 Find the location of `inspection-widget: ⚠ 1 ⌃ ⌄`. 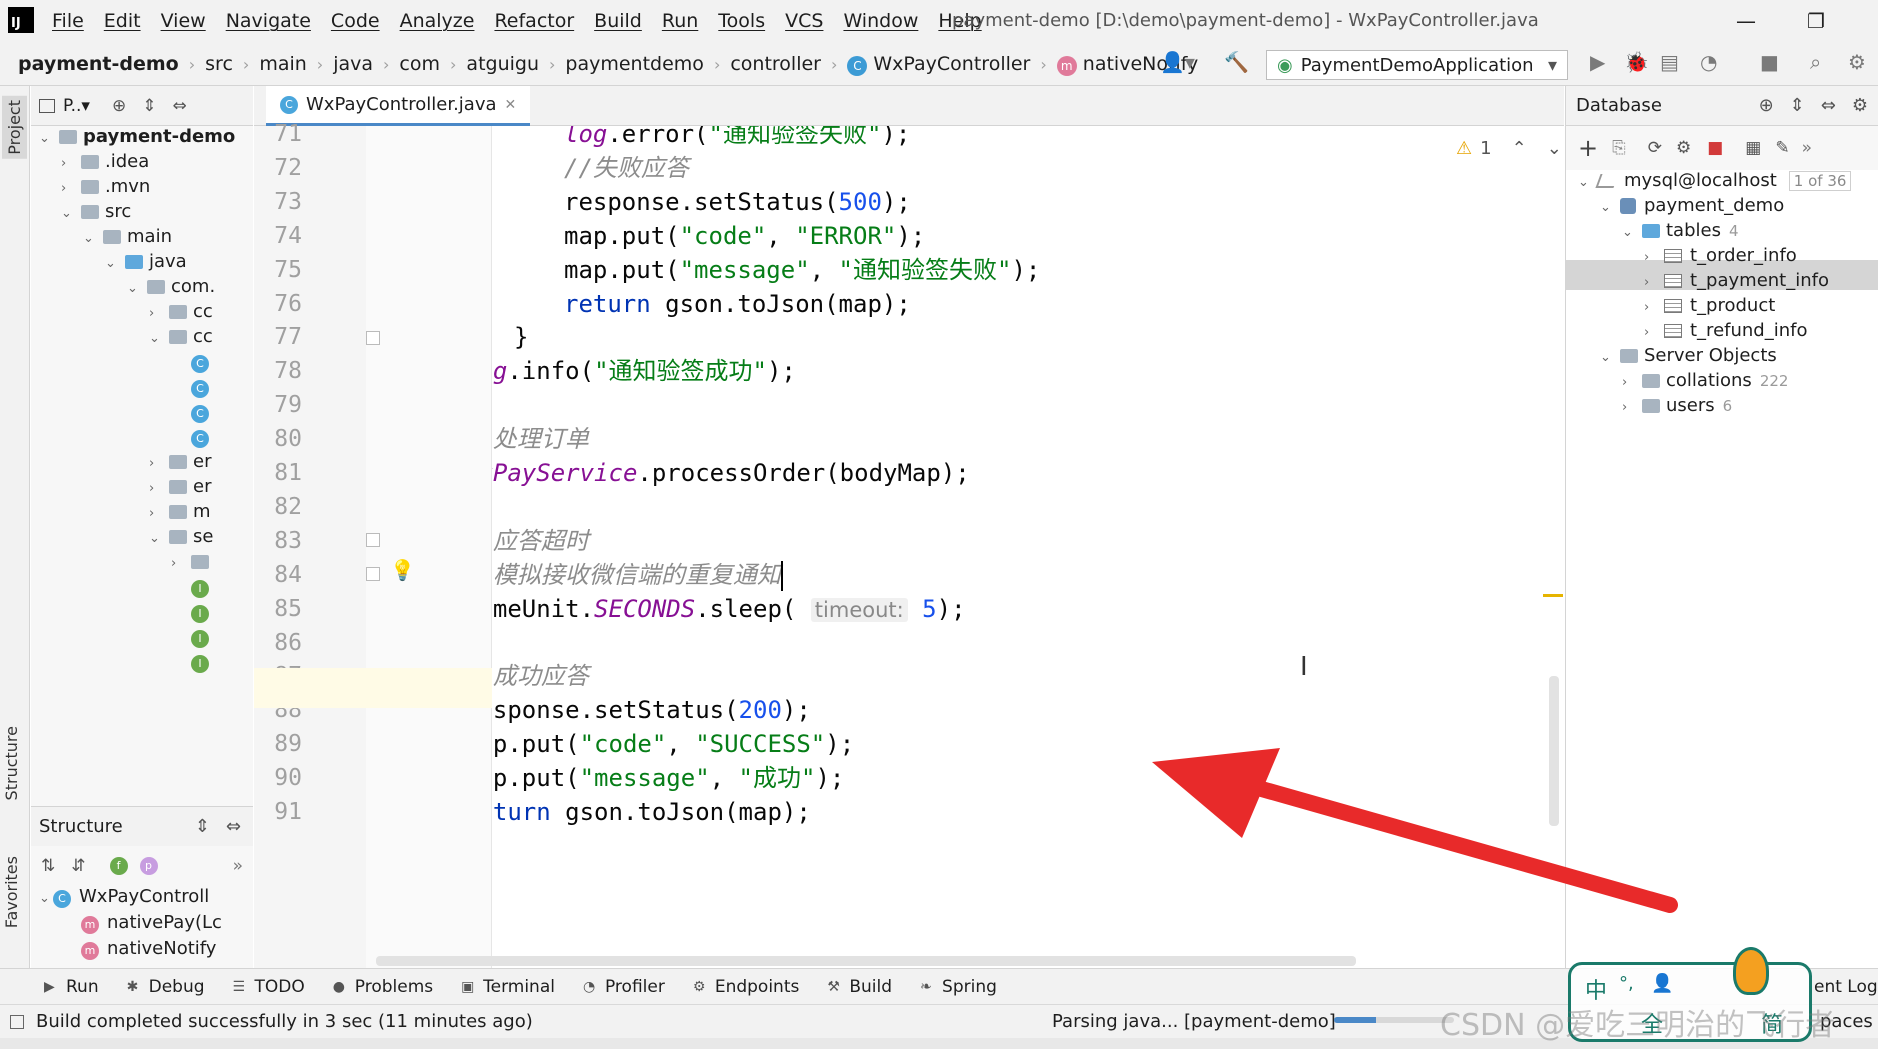

inspection-widget: ⚠ 1 ⌃ ⌄ is located at coordinates (1509, 148).